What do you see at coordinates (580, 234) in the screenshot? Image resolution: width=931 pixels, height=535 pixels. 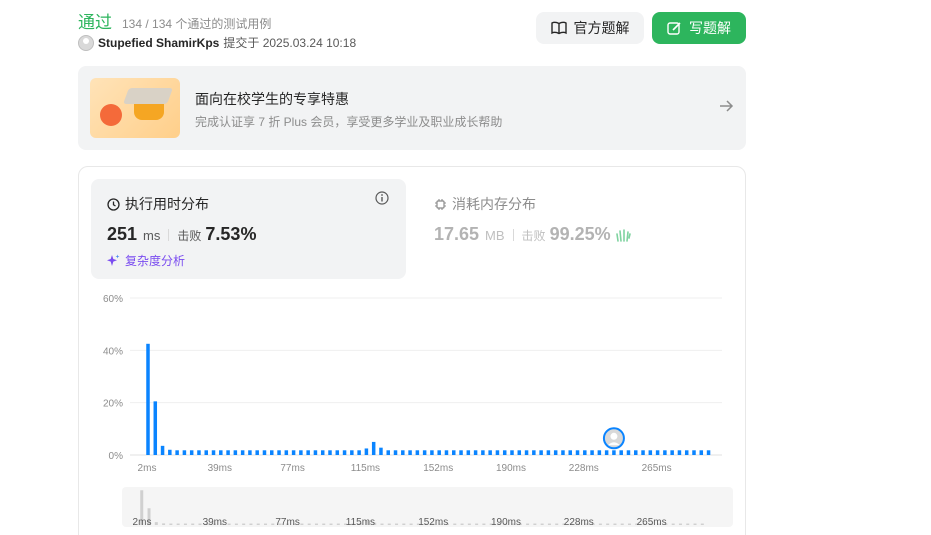 I see `memory-beat-percent: 99.25%` at bounding box center [580, 234].